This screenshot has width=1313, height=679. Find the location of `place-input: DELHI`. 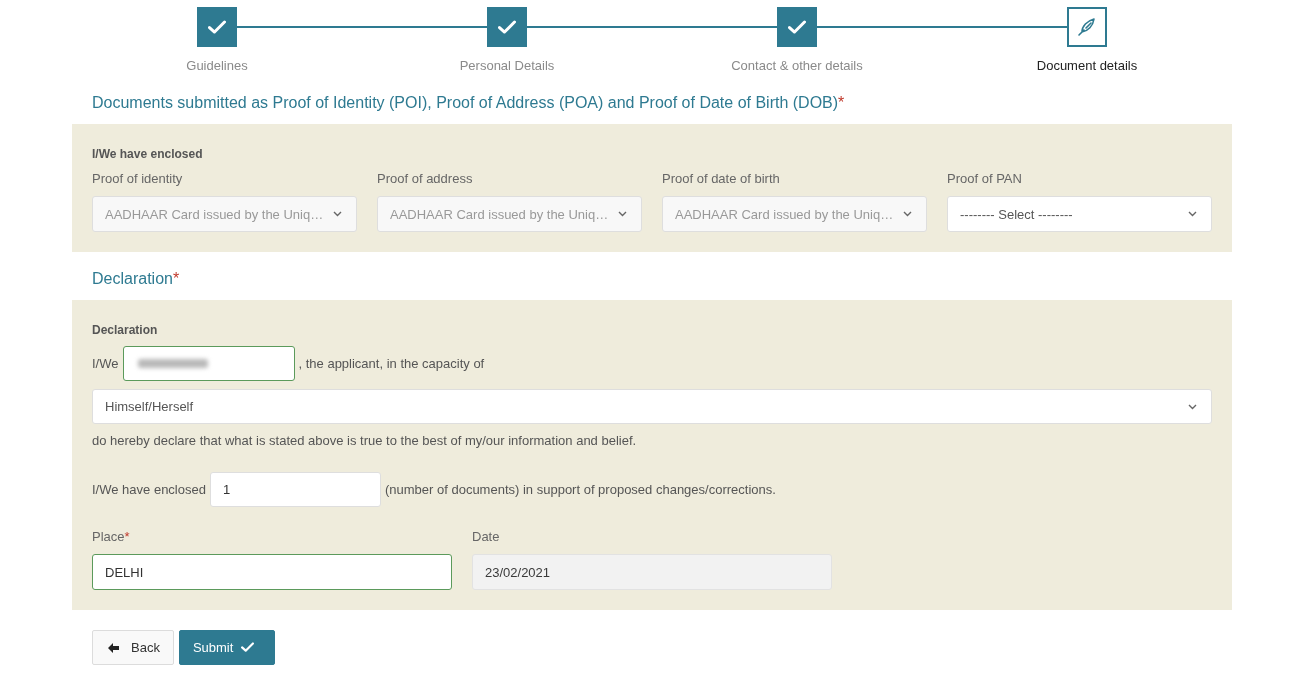

place-input: DELHI is located at coordinates (272, 572).